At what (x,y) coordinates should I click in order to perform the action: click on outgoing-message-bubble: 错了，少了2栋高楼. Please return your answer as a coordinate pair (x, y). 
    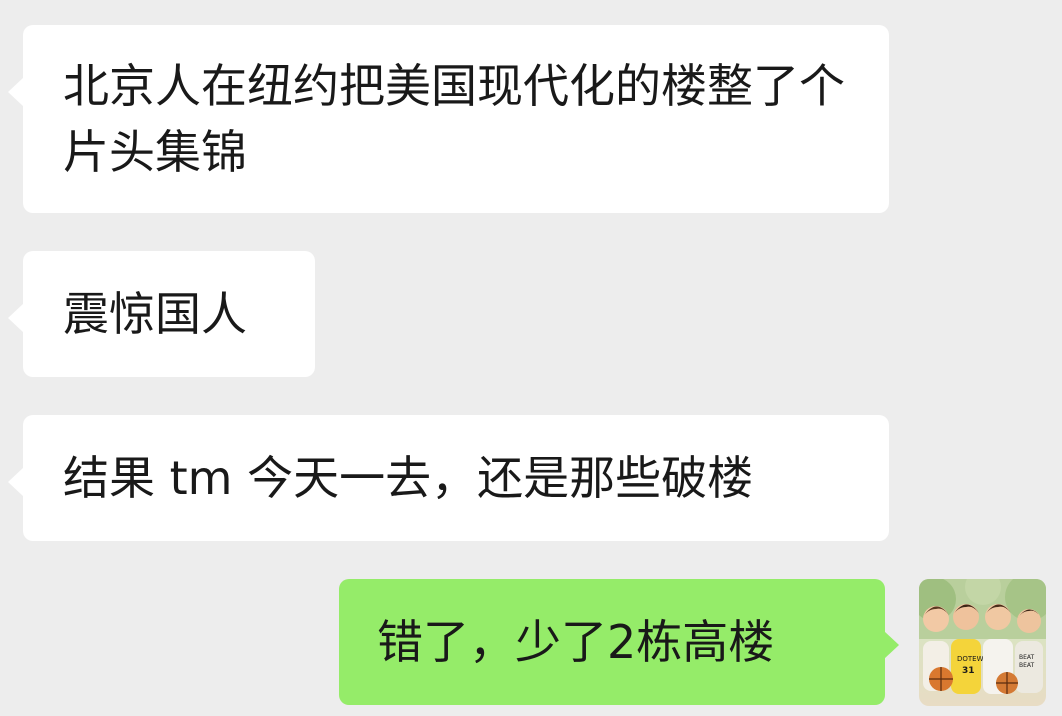
    Looking at the image, I should click on (619, 642).